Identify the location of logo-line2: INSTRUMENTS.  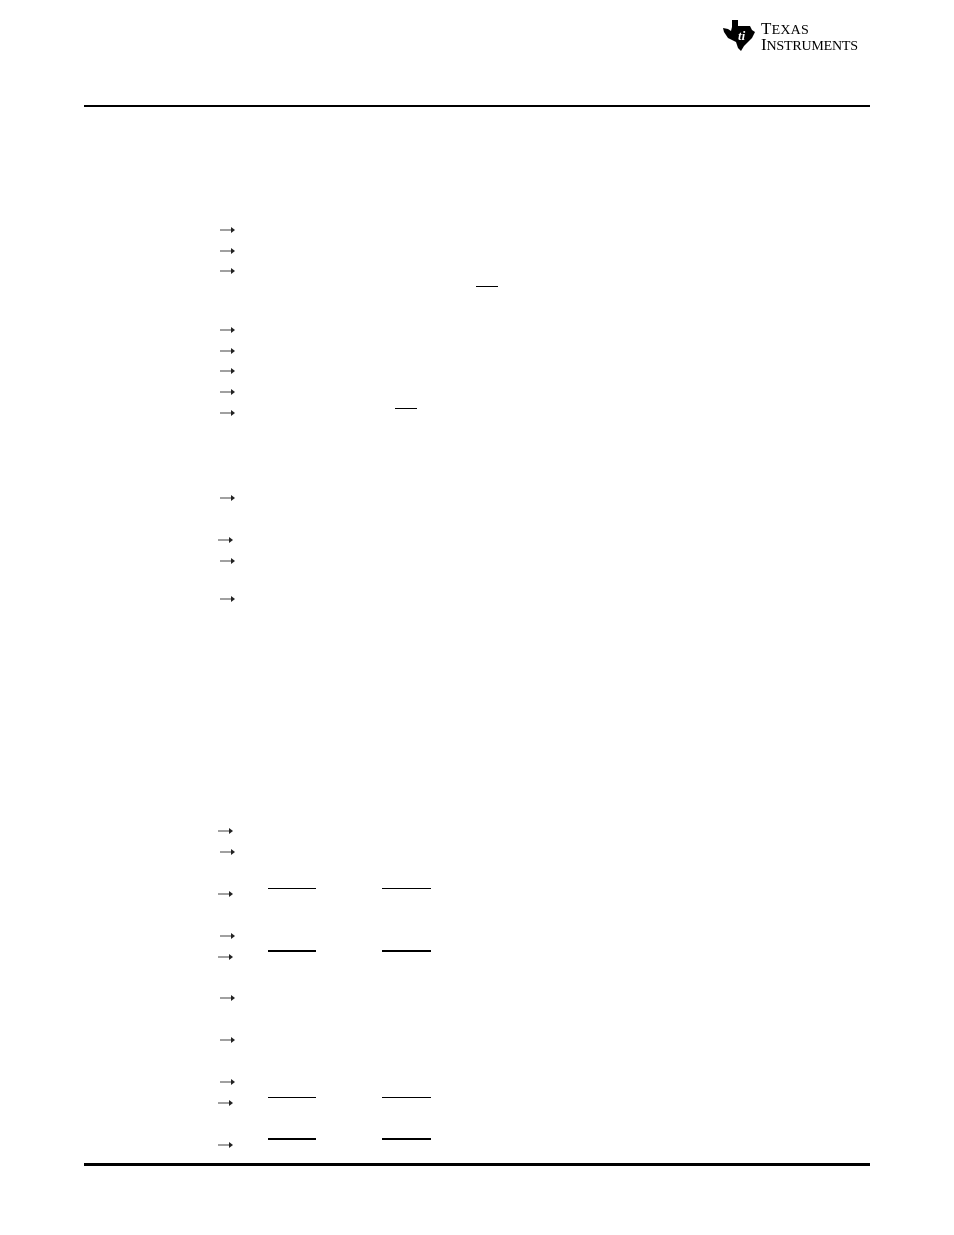
(809, 44).